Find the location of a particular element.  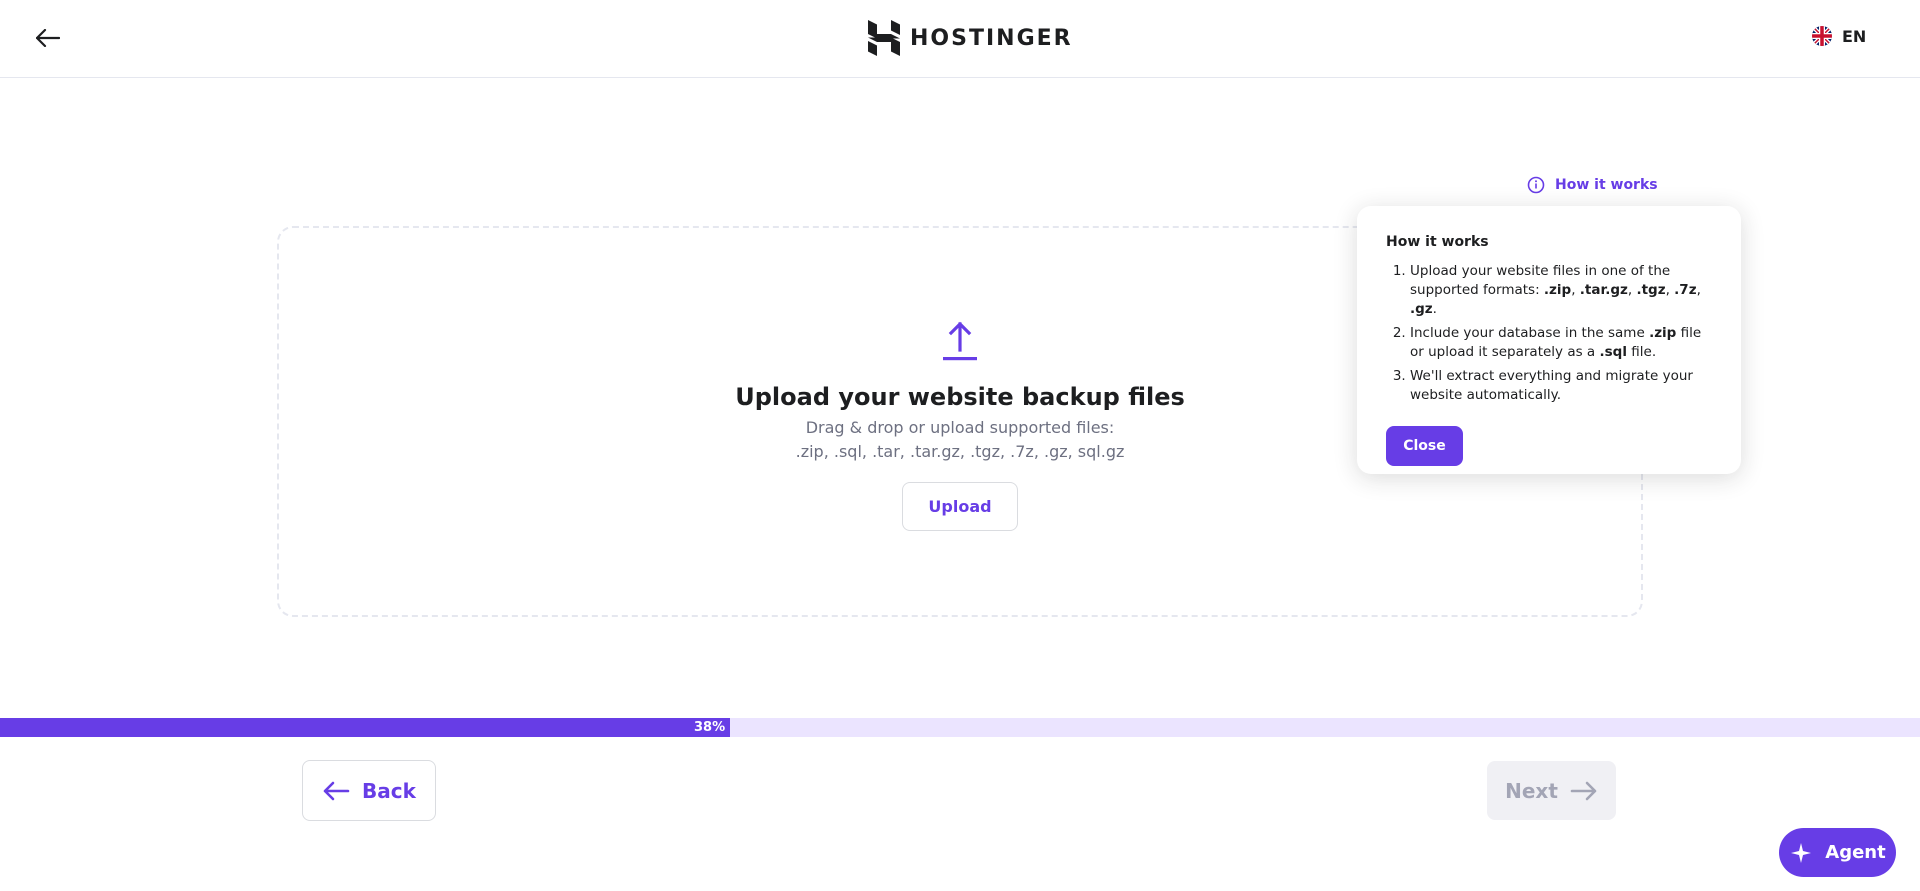

progress-label: 38% is located at coordinates (710, 727).